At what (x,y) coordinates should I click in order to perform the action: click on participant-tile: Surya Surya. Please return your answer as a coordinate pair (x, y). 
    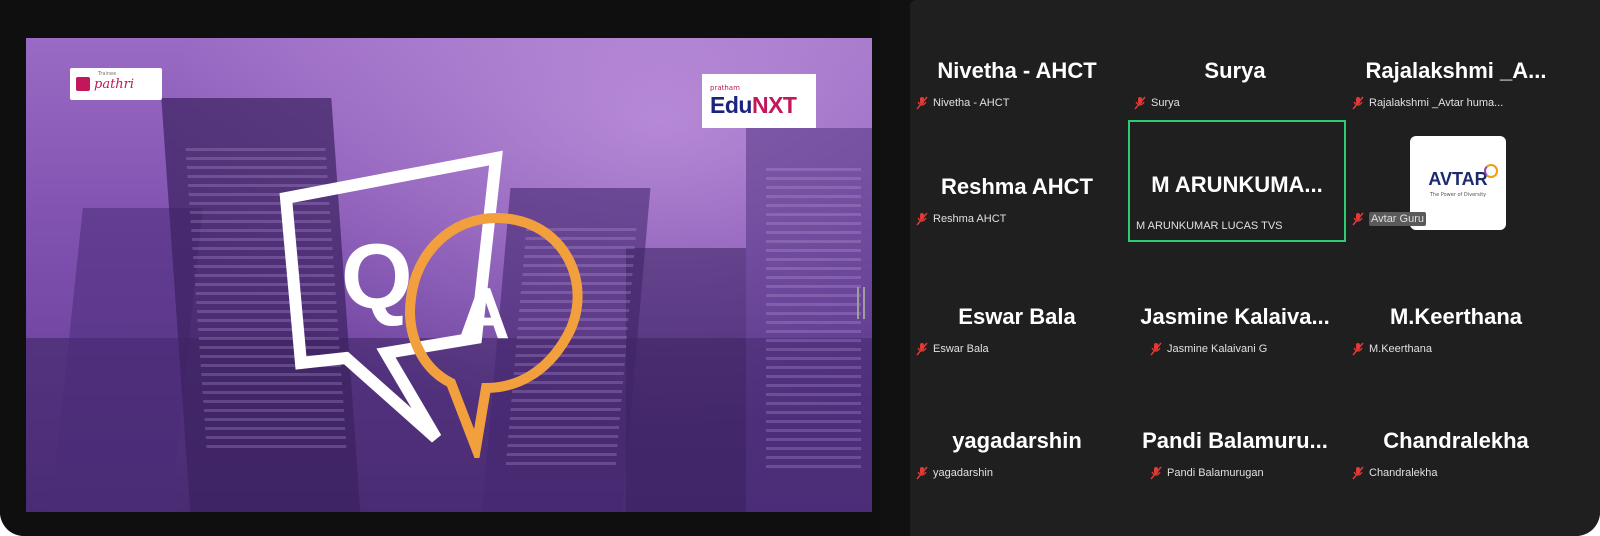
    Looking at the image, I should click on (1235, 68).